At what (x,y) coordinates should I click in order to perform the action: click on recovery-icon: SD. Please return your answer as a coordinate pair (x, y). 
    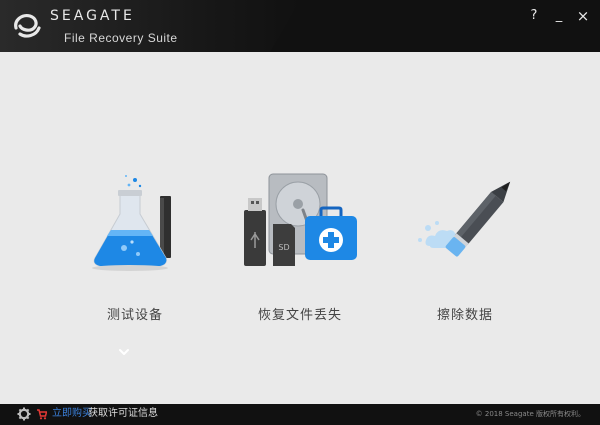
    Looking at the image, I should click on (300, 219).